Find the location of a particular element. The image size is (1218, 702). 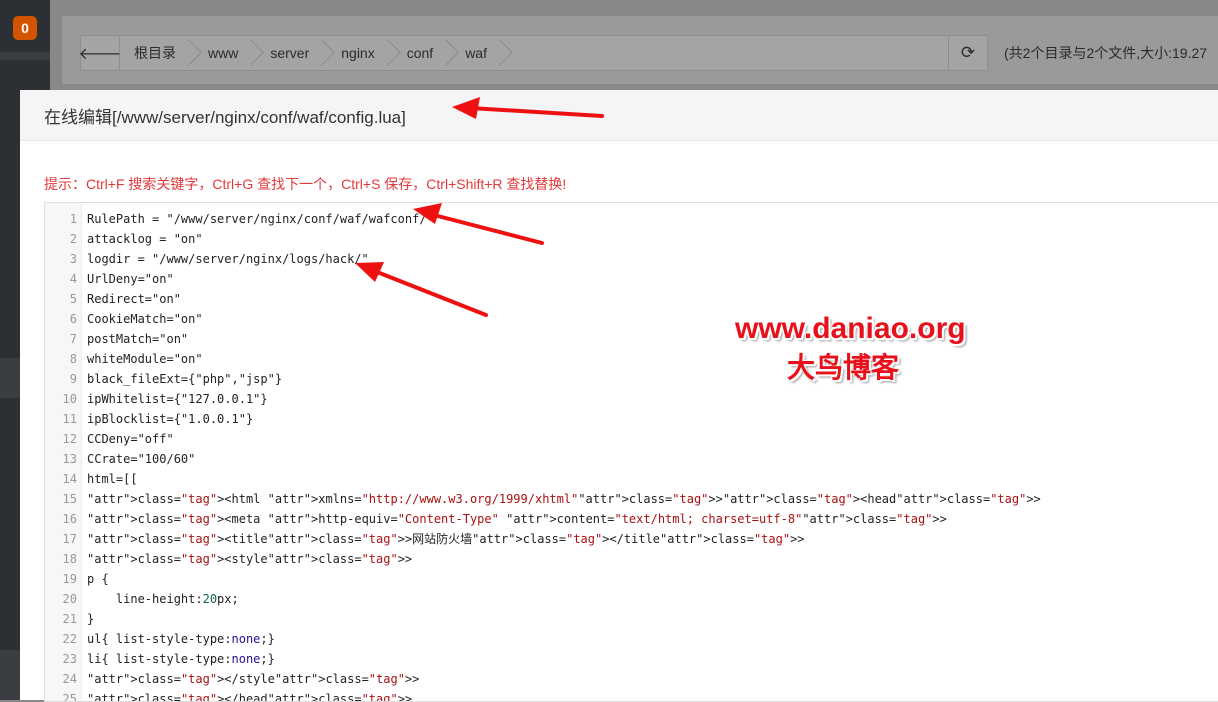

code-text: ul{ list-style-type:none;} is located at coordinates (181, 639).